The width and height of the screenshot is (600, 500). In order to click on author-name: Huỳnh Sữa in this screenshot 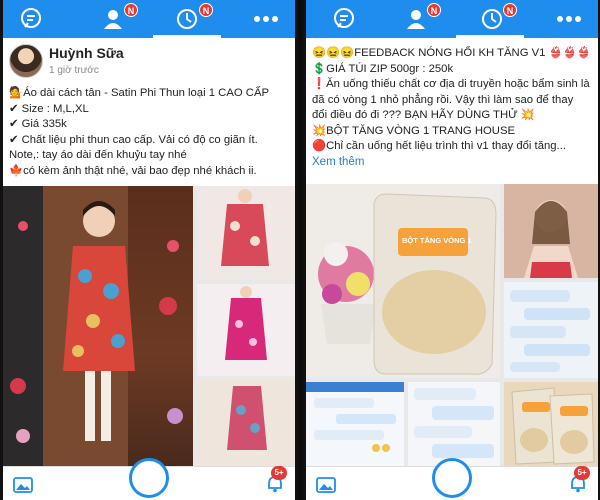, I will do `click(86, 53)`.